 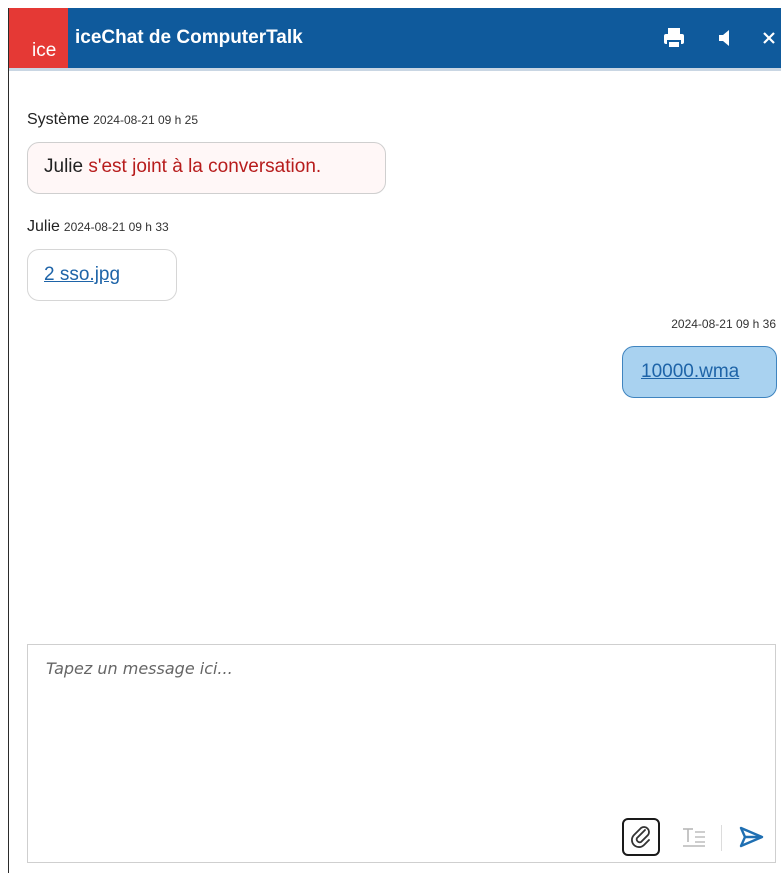 What do you see at coordinates (690, 371) in the screenshot?
I see `attachment-link: 10000.wma` at bounding box center [690, 371].